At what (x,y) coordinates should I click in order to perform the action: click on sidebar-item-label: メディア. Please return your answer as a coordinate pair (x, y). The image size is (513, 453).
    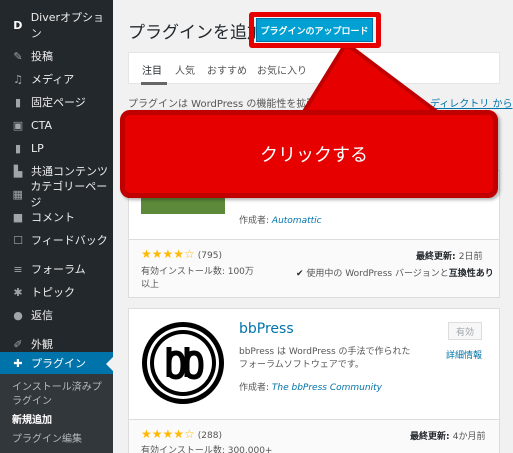
    Looking at the image, I should click on (53, 79).